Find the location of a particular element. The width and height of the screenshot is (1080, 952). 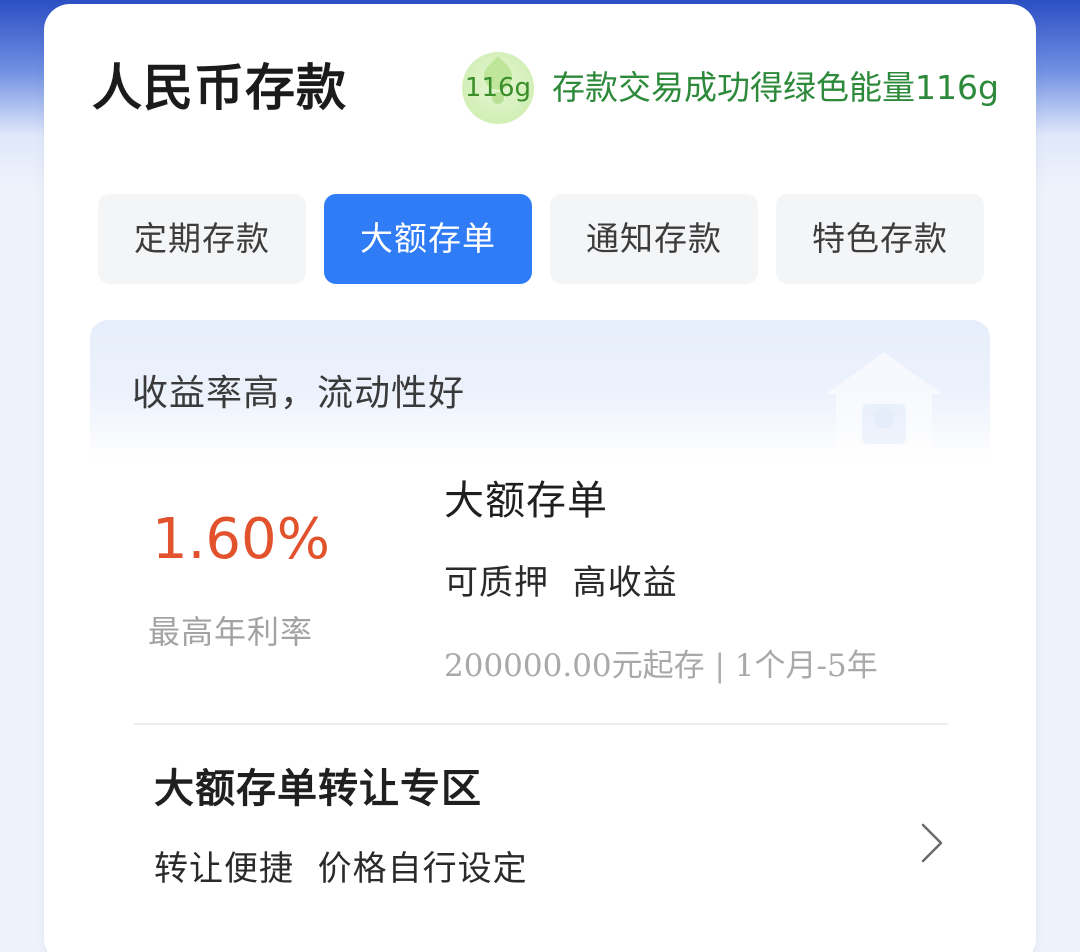

tab-fixed-deposit: 定期存款 is located at coordinates (202, 239).